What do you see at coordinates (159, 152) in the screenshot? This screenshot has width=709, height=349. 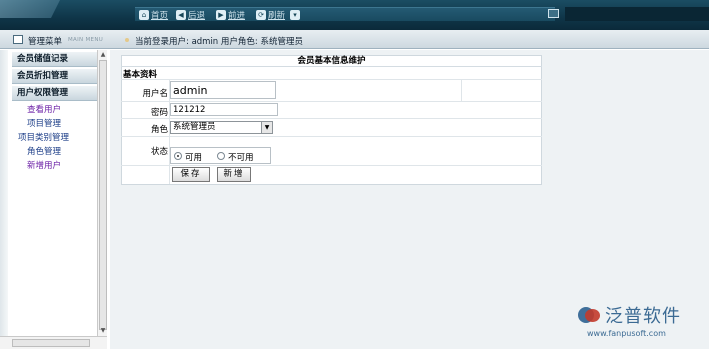 I see `status-label: 状态` at bounding box center [159, 152].